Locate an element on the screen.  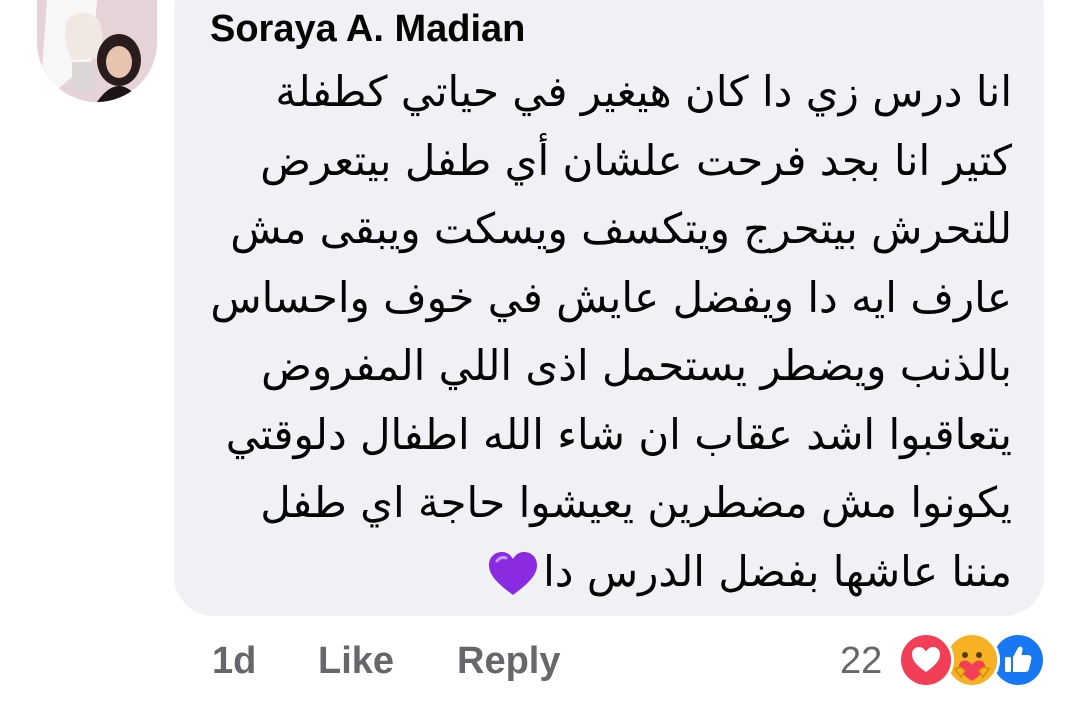
avatar-photo-icon is located at coordinates (97, 51).